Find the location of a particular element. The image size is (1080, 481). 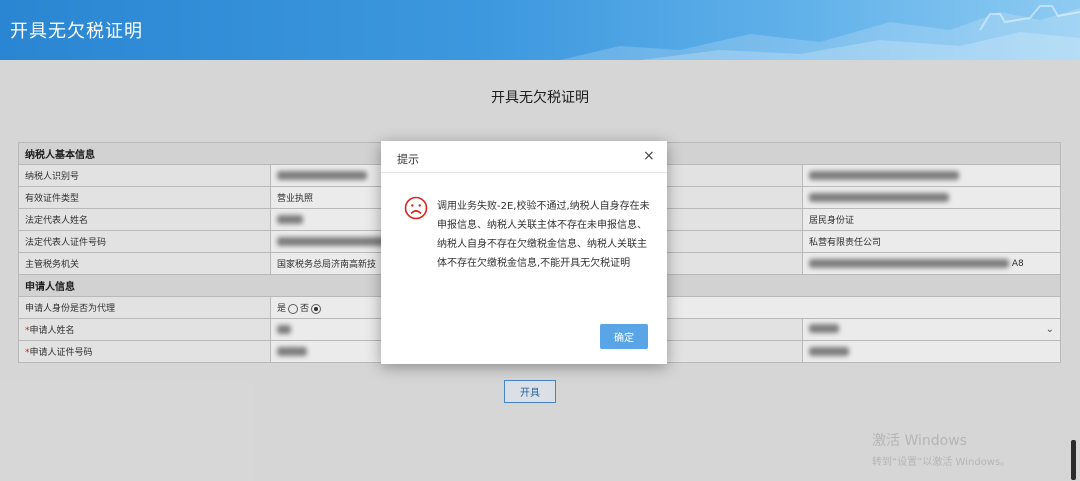

confirm-button: 确定 is located at coordinates (624, 336).